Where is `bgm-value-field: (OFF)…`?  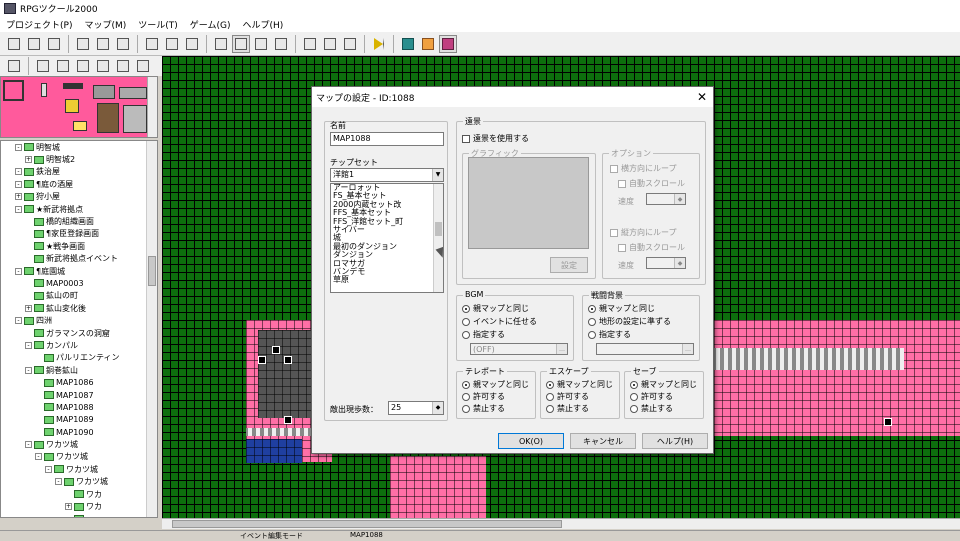
bgm-value-field: (OFF)… is located at coordinates (519, 349).